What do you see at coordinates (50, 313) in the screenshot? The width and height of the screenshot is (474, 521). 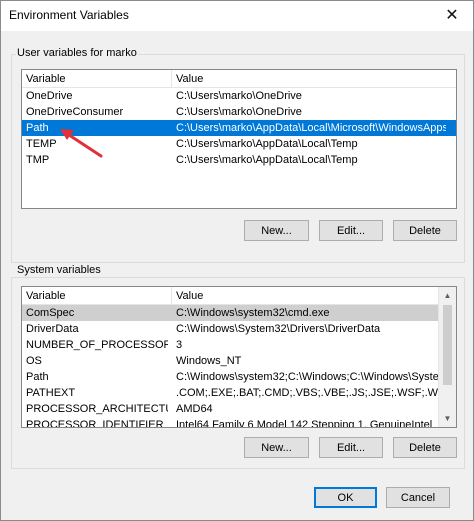 I see `var-name: ComSpec` at bounding box center [50, 313].